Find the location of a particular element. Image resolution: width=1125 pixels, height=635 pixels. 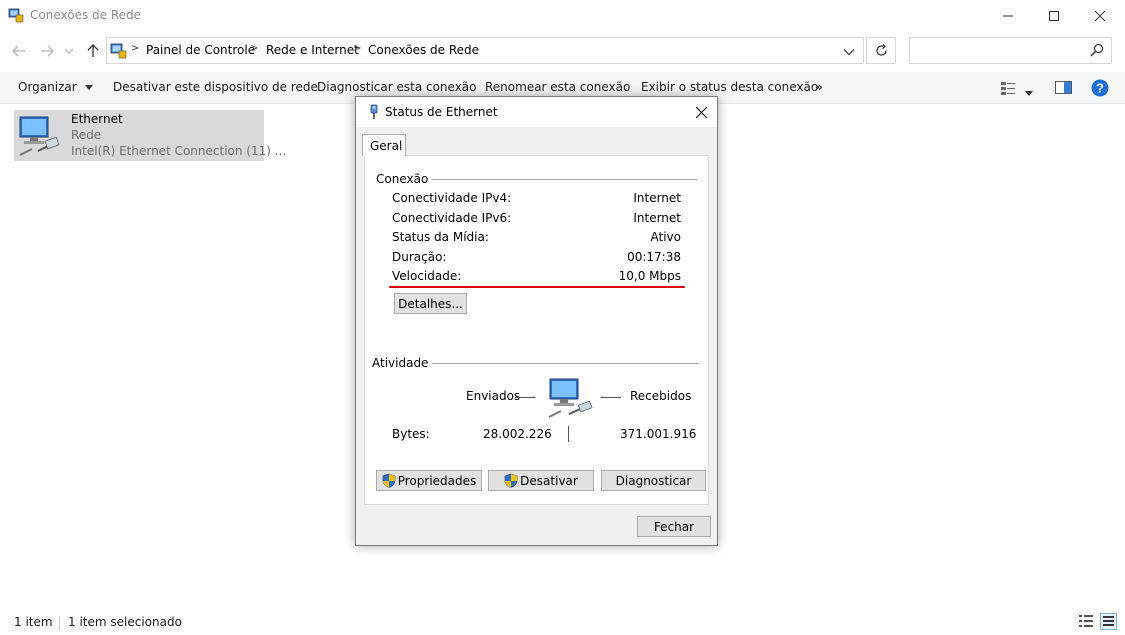

refresh-button is located at coordinates (881, 50).